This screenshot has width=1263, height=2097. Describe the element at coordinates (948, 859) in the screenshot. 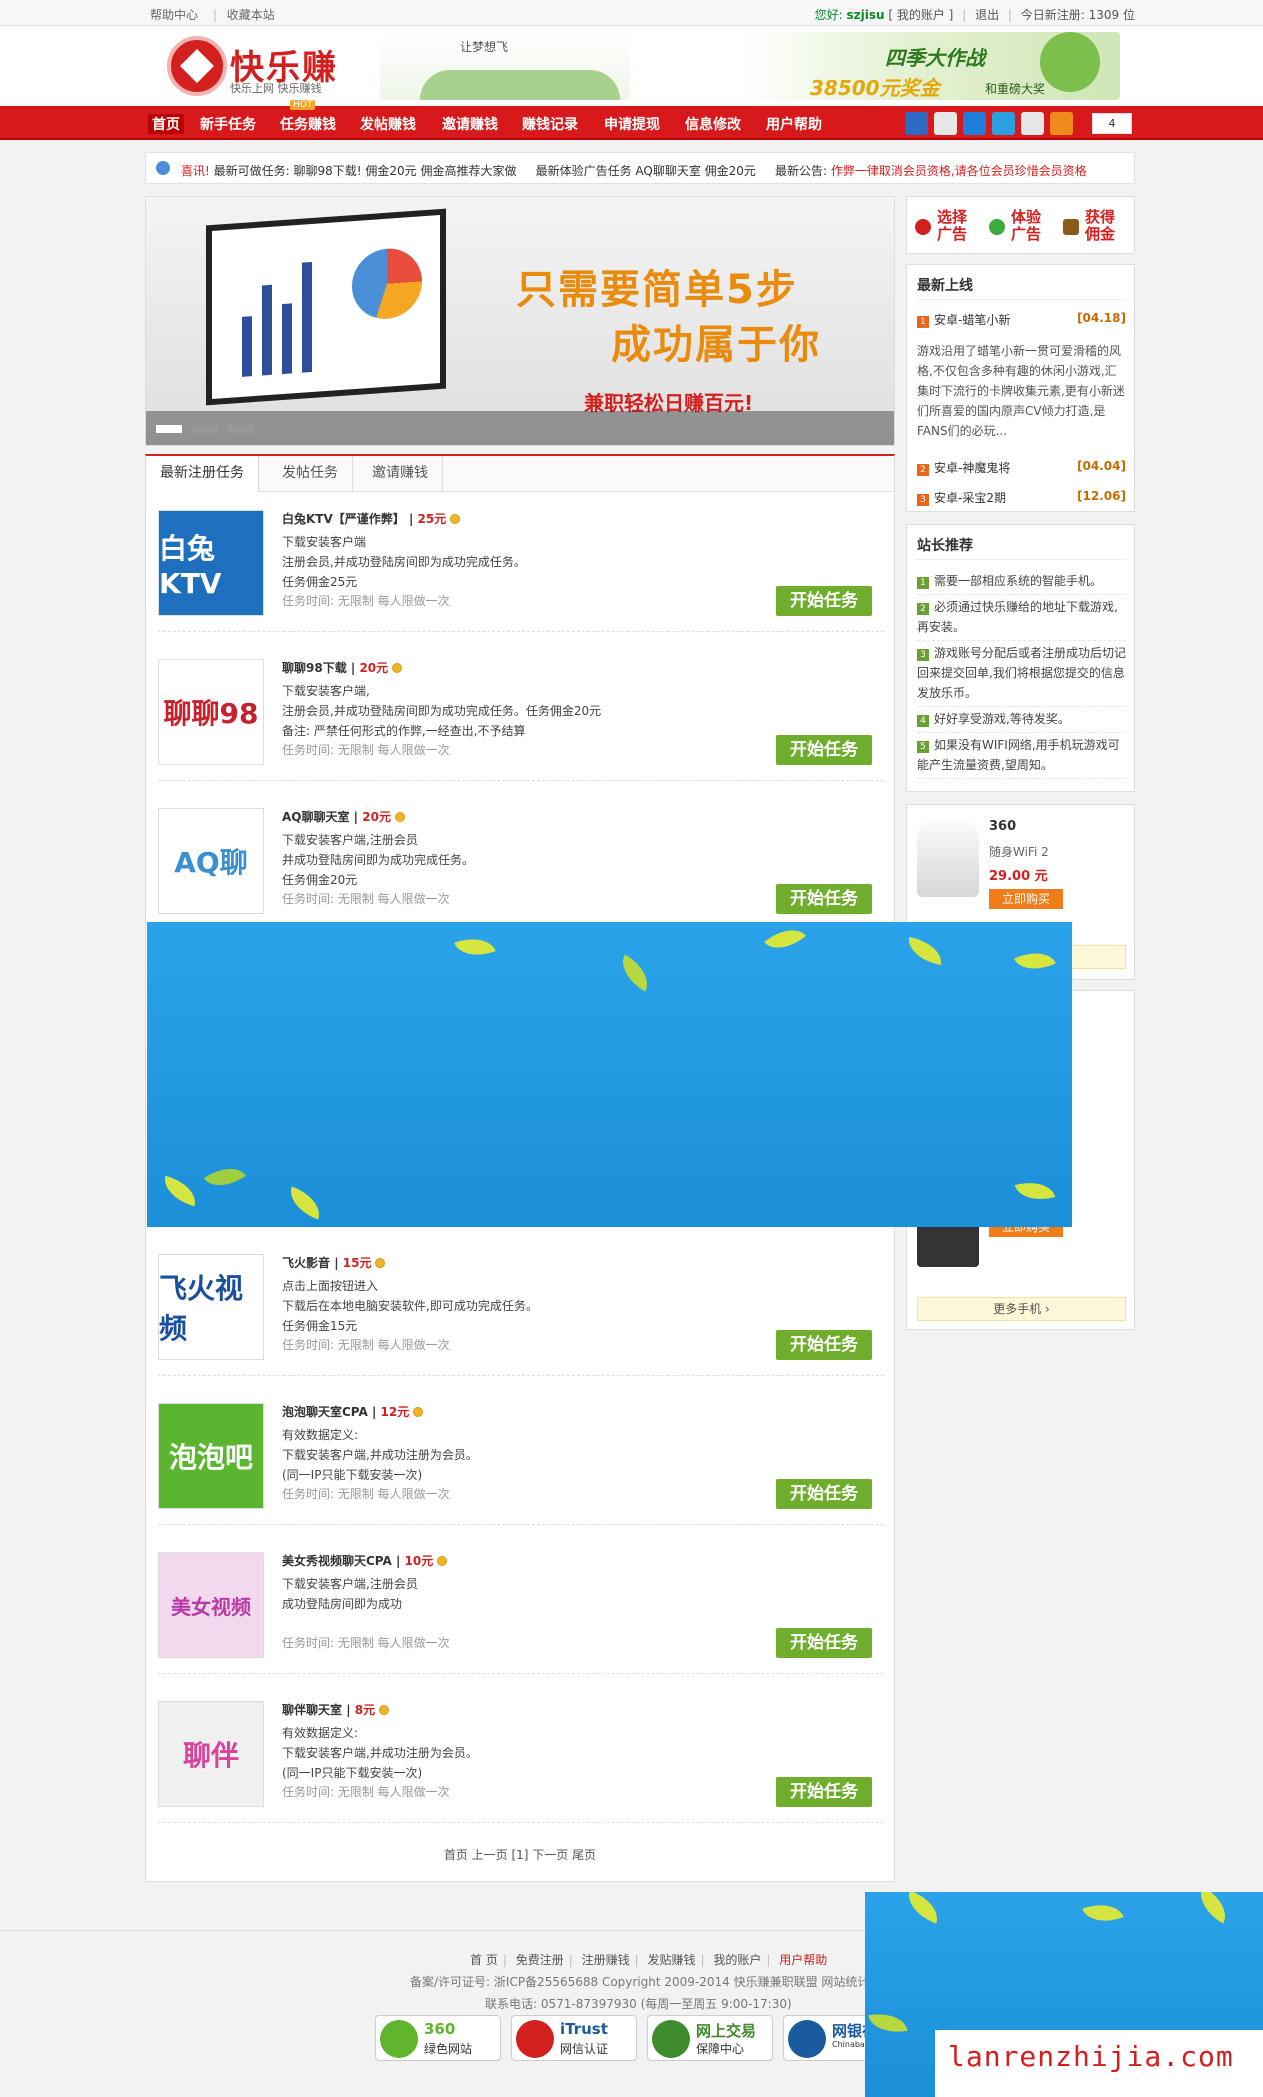

I see `wifi-device-image` at that location.